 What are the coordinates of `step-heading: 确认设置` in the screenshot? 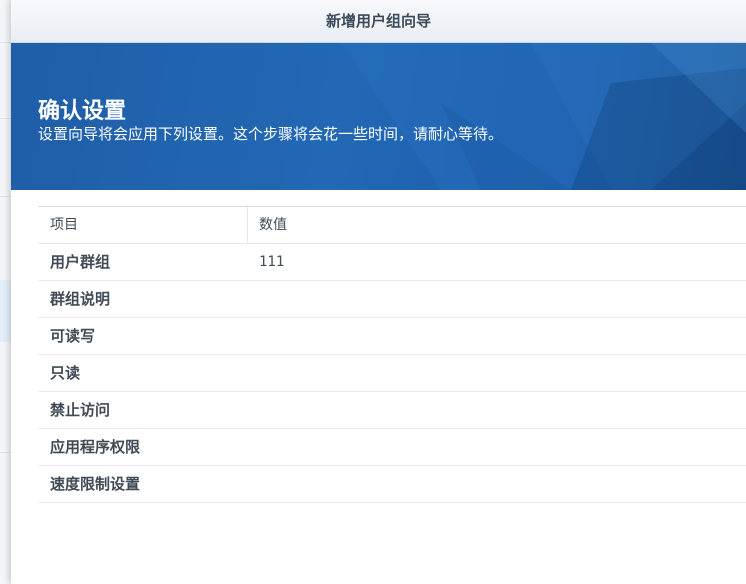 It's located at (82, 111).